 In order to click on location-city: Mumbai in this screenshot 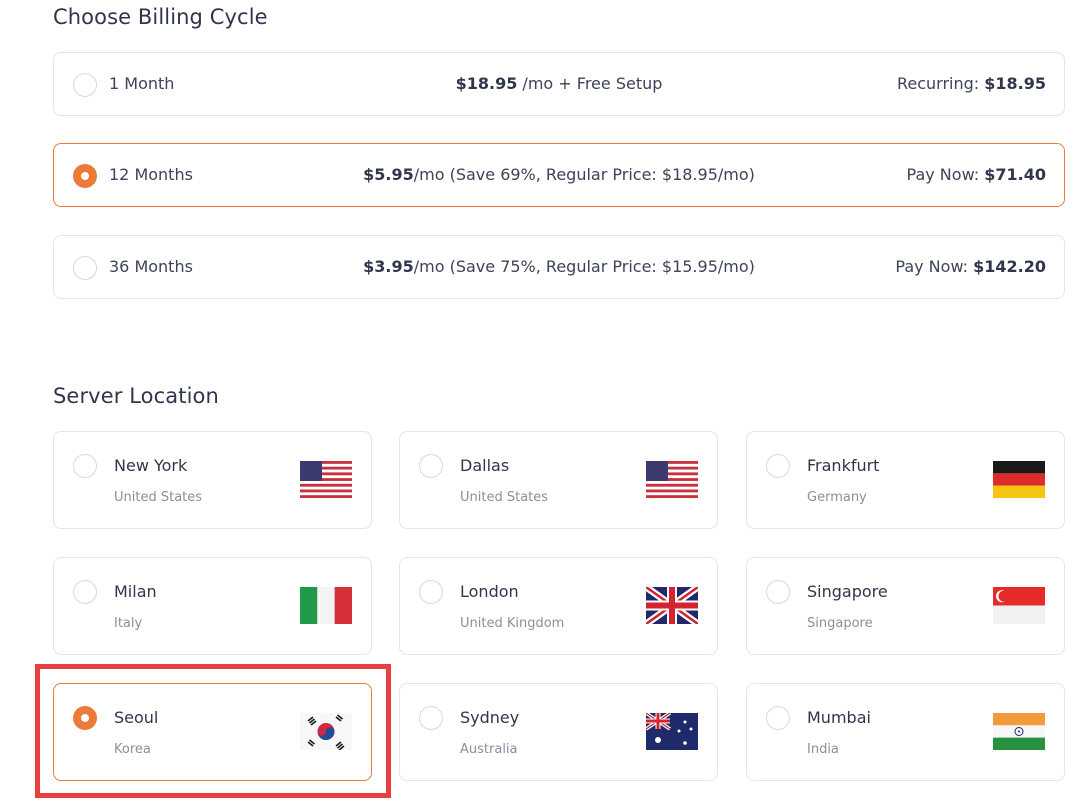, I will do `click(839, 717)`.